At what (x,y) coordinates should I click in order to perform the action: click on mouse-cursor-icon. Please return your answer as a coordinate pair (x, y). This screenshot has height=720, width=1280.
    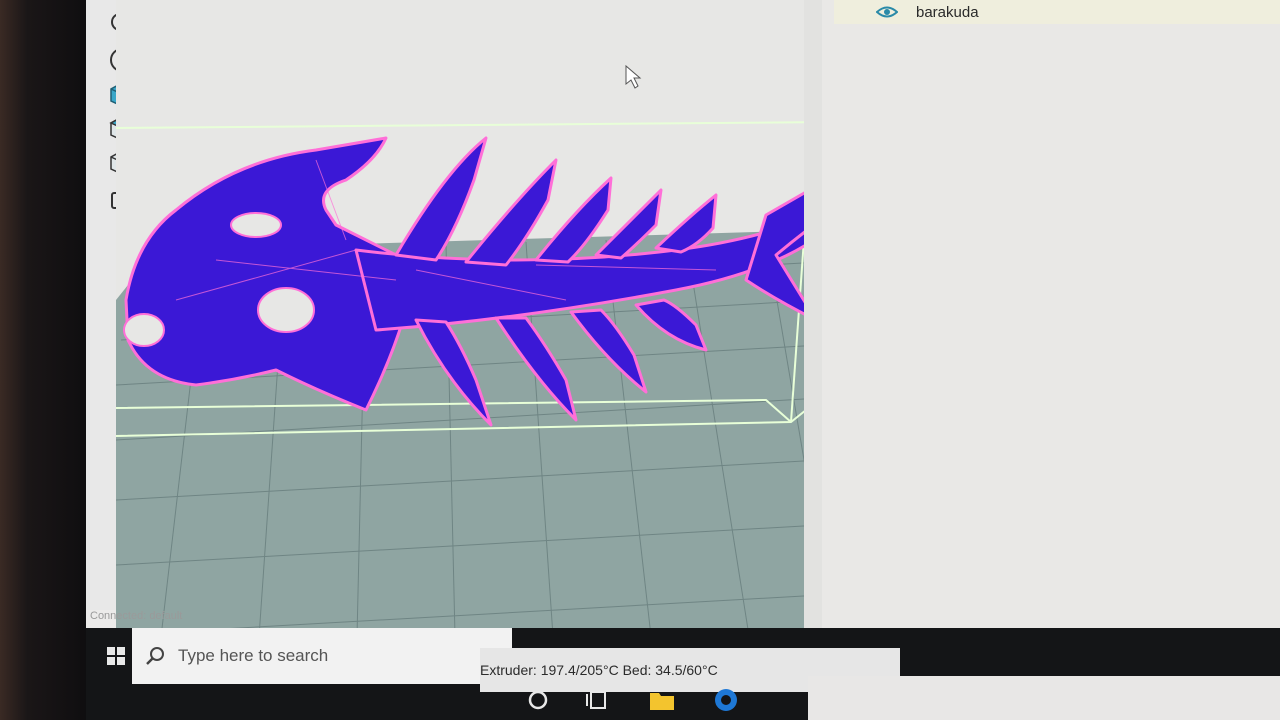
    Looking at the image, I should click on (633, 76).